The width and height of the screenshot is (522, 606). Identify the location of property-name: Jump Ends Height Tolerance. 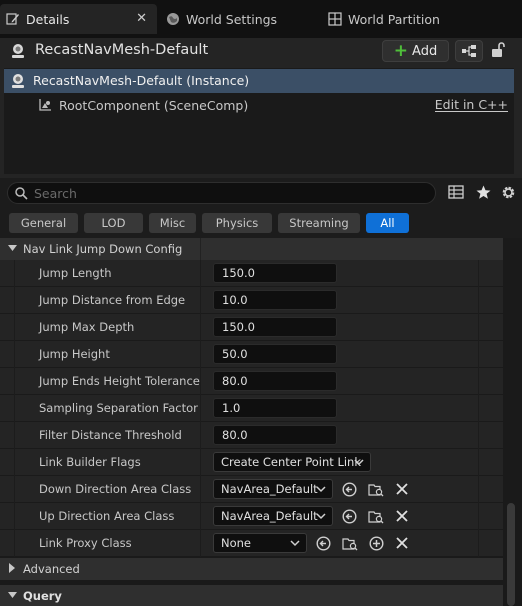
(119, 381).